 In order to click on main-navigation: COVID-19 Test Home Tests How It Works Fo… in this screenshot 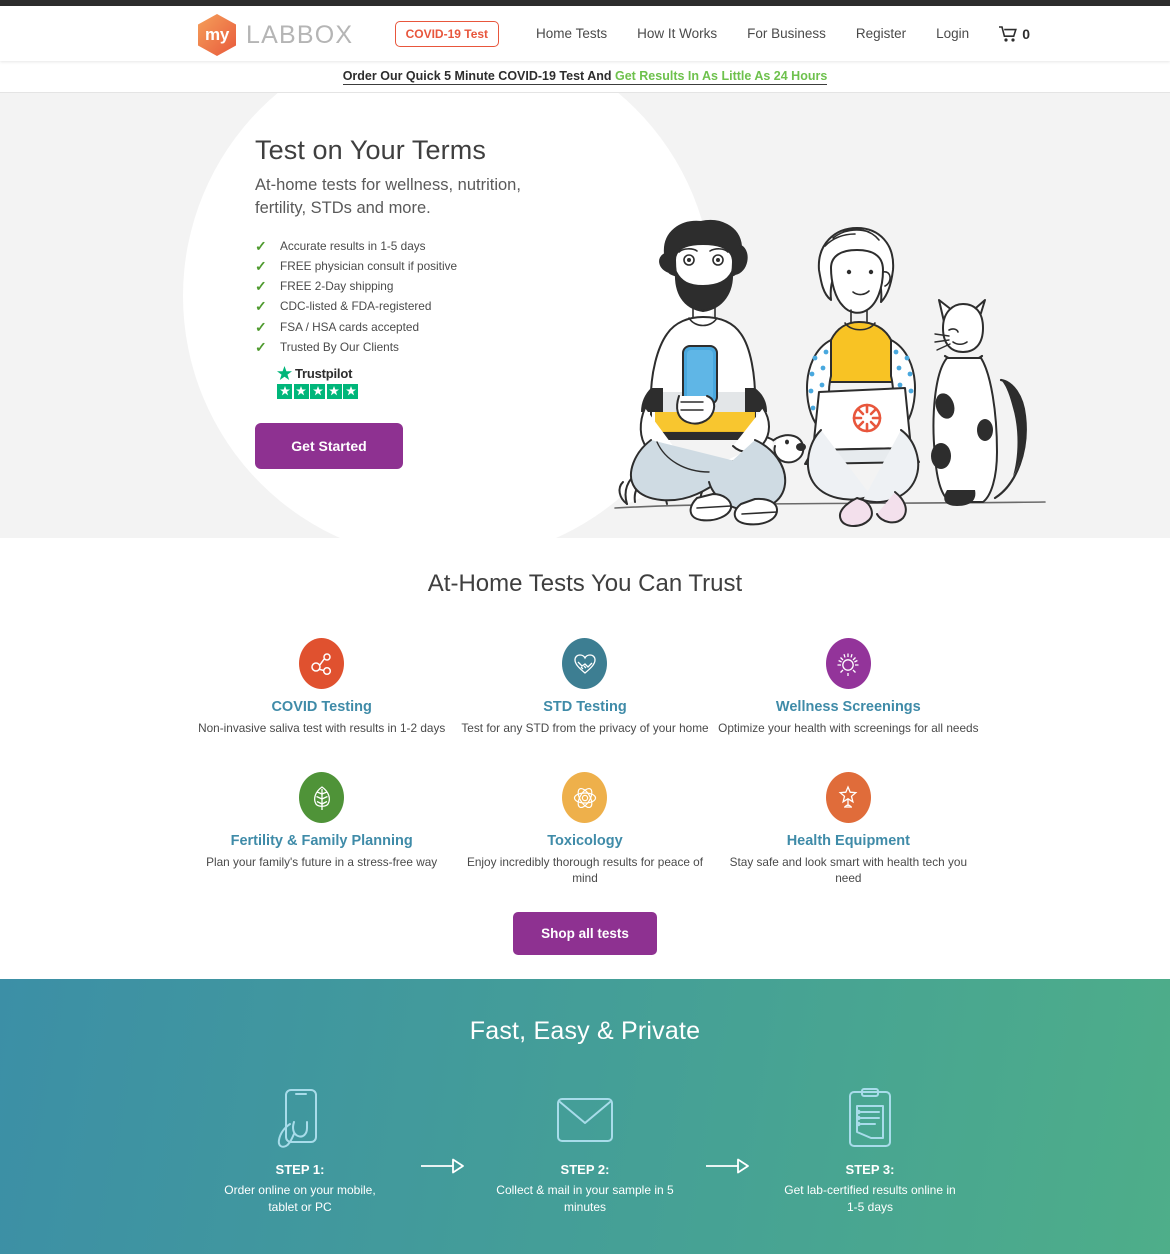, I will do `click(712, 33)`.